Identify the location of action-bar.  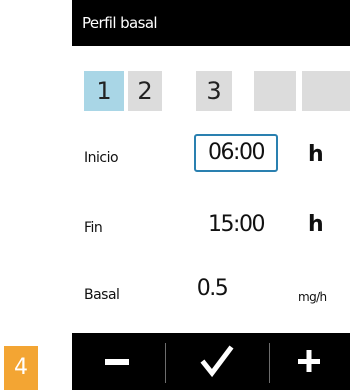
(211, 361).